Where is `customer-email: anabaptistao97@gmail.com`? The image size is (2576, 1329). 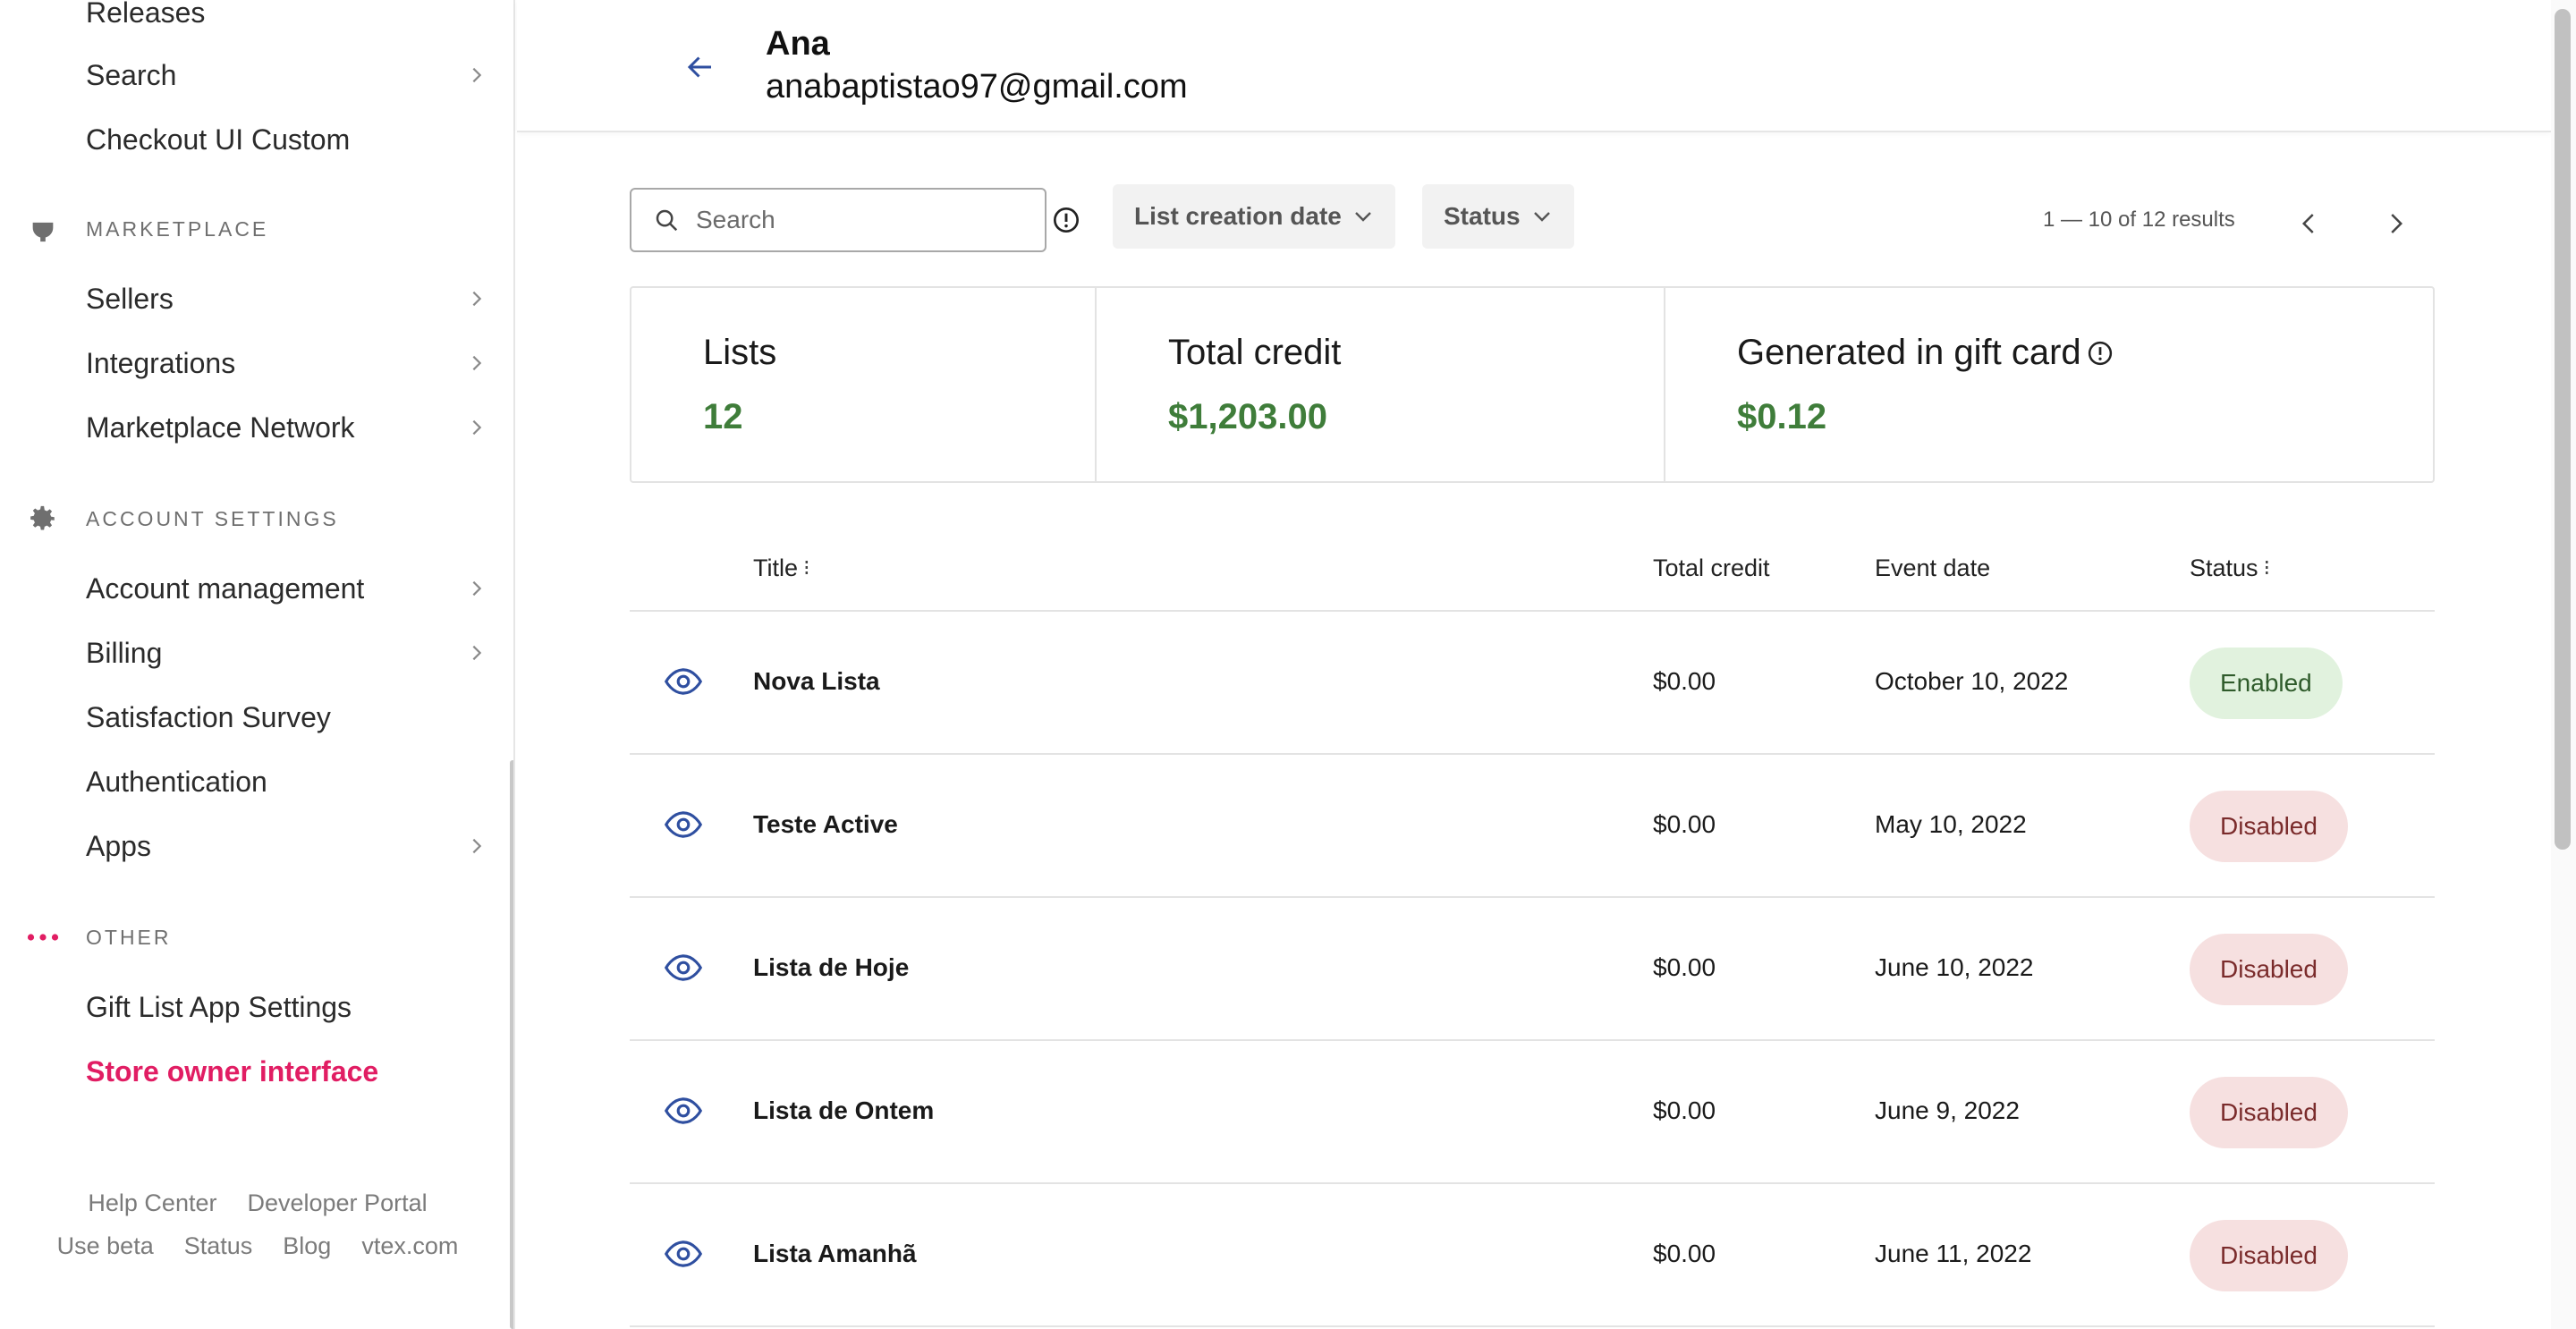 customer-email: anabaptistao97@gmail.com is located at coordinates (977, 87).